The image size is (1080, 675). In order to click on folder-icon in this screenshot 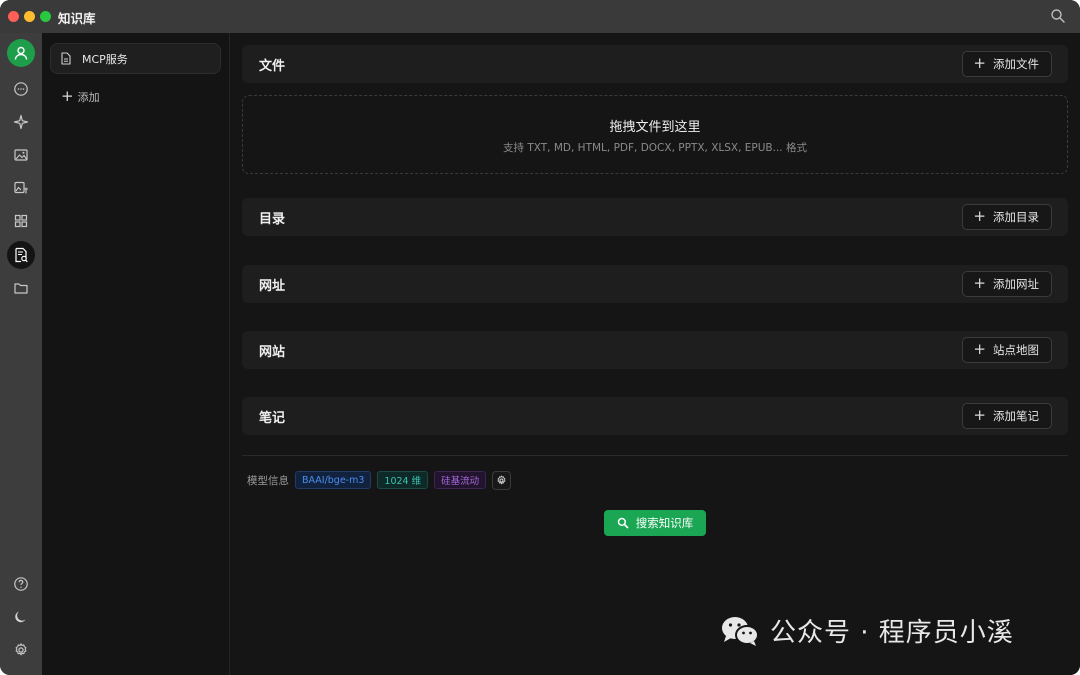, I will do `click(21, 288)`.